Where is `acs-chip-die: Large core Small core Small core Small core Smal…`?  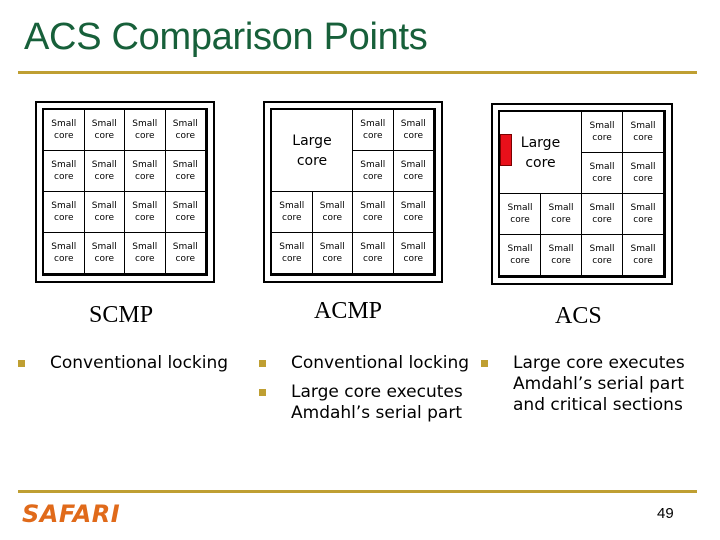
acs-chip-die: Large core Small core Small core Small core Smal… is located at coordinates (582, 194).